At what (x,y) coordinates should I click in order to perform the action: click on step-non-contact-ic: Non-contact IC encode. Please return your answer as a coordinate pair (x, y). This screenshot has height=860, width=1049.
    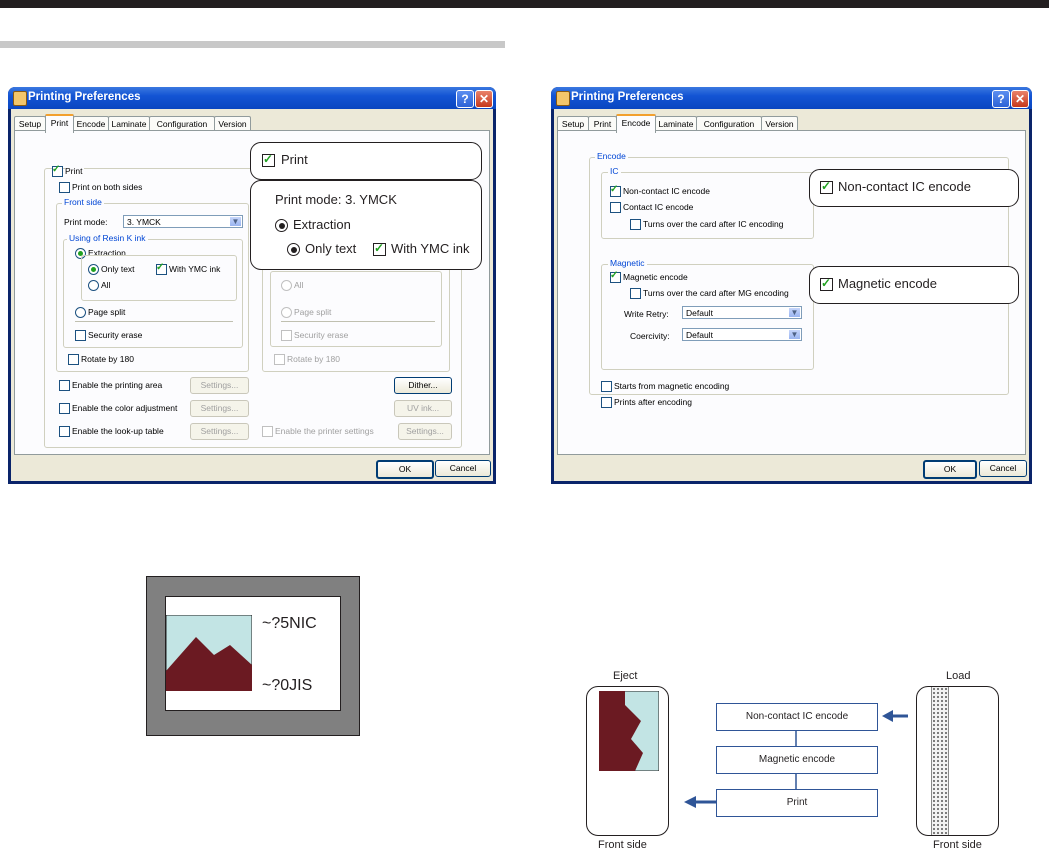
    Looking at the image, I should click on (797, 717).